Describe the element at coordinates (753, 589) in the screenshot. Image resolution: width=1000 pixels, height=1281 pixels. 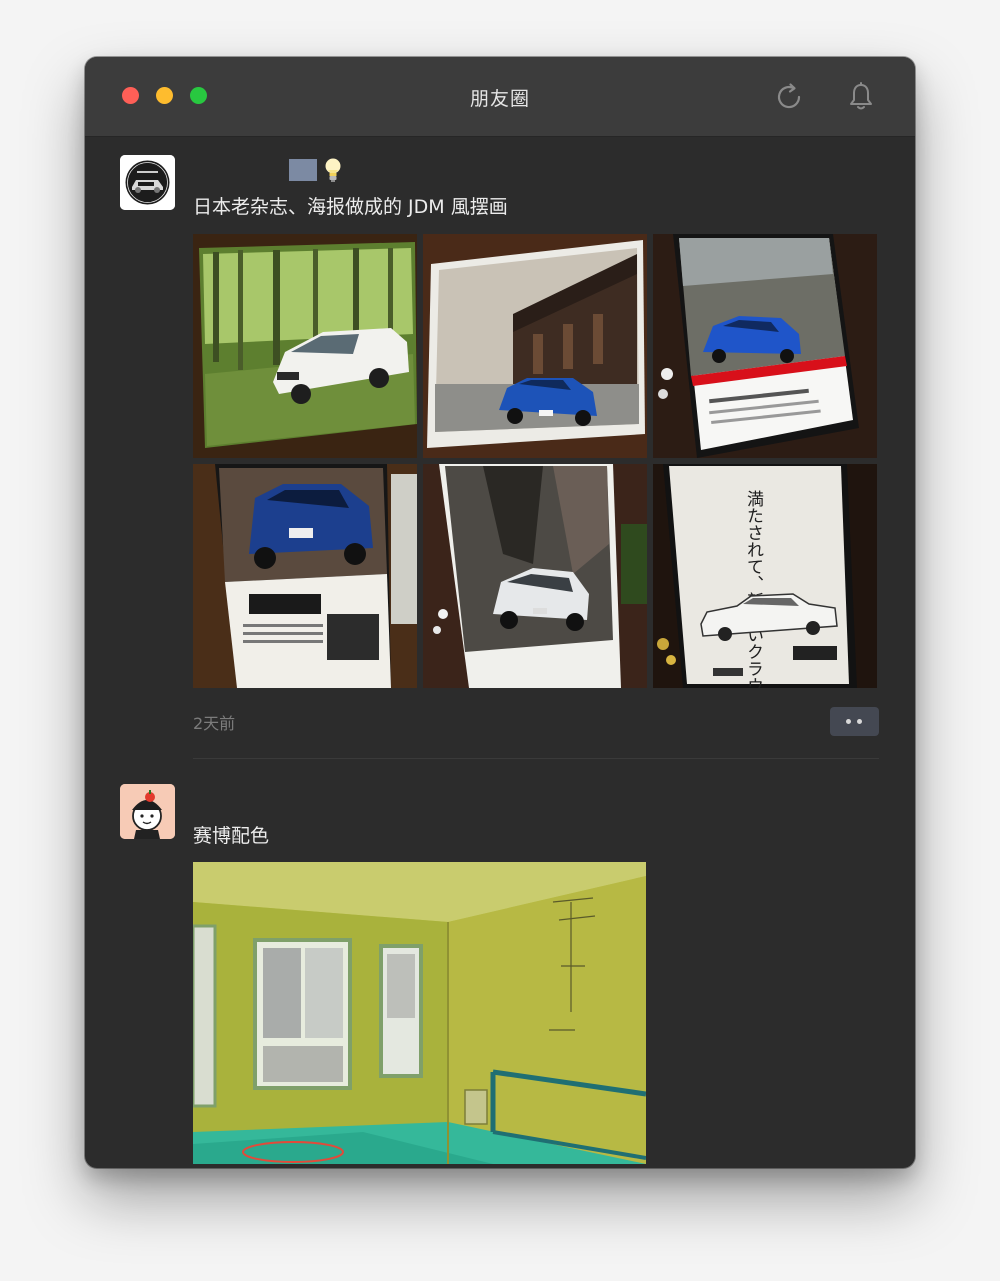
I see `ad-headline: 満たされて、新しいクラウン。` at that location.